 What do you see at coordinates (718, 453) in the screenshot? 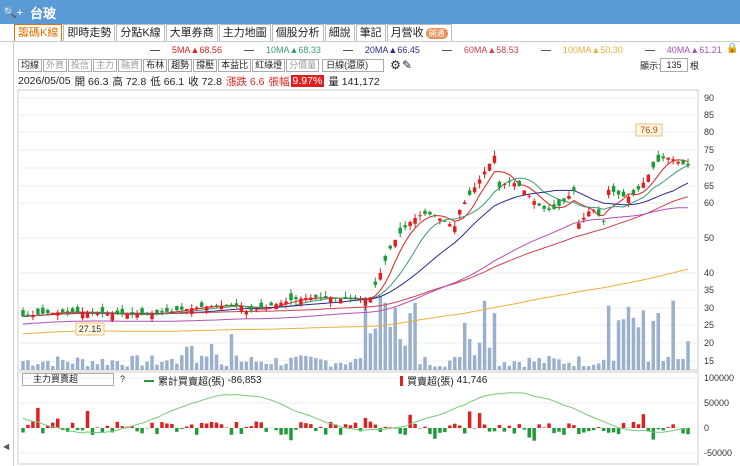
I see `indicator-tick-label: -50000` at bounding box center [718, 453].